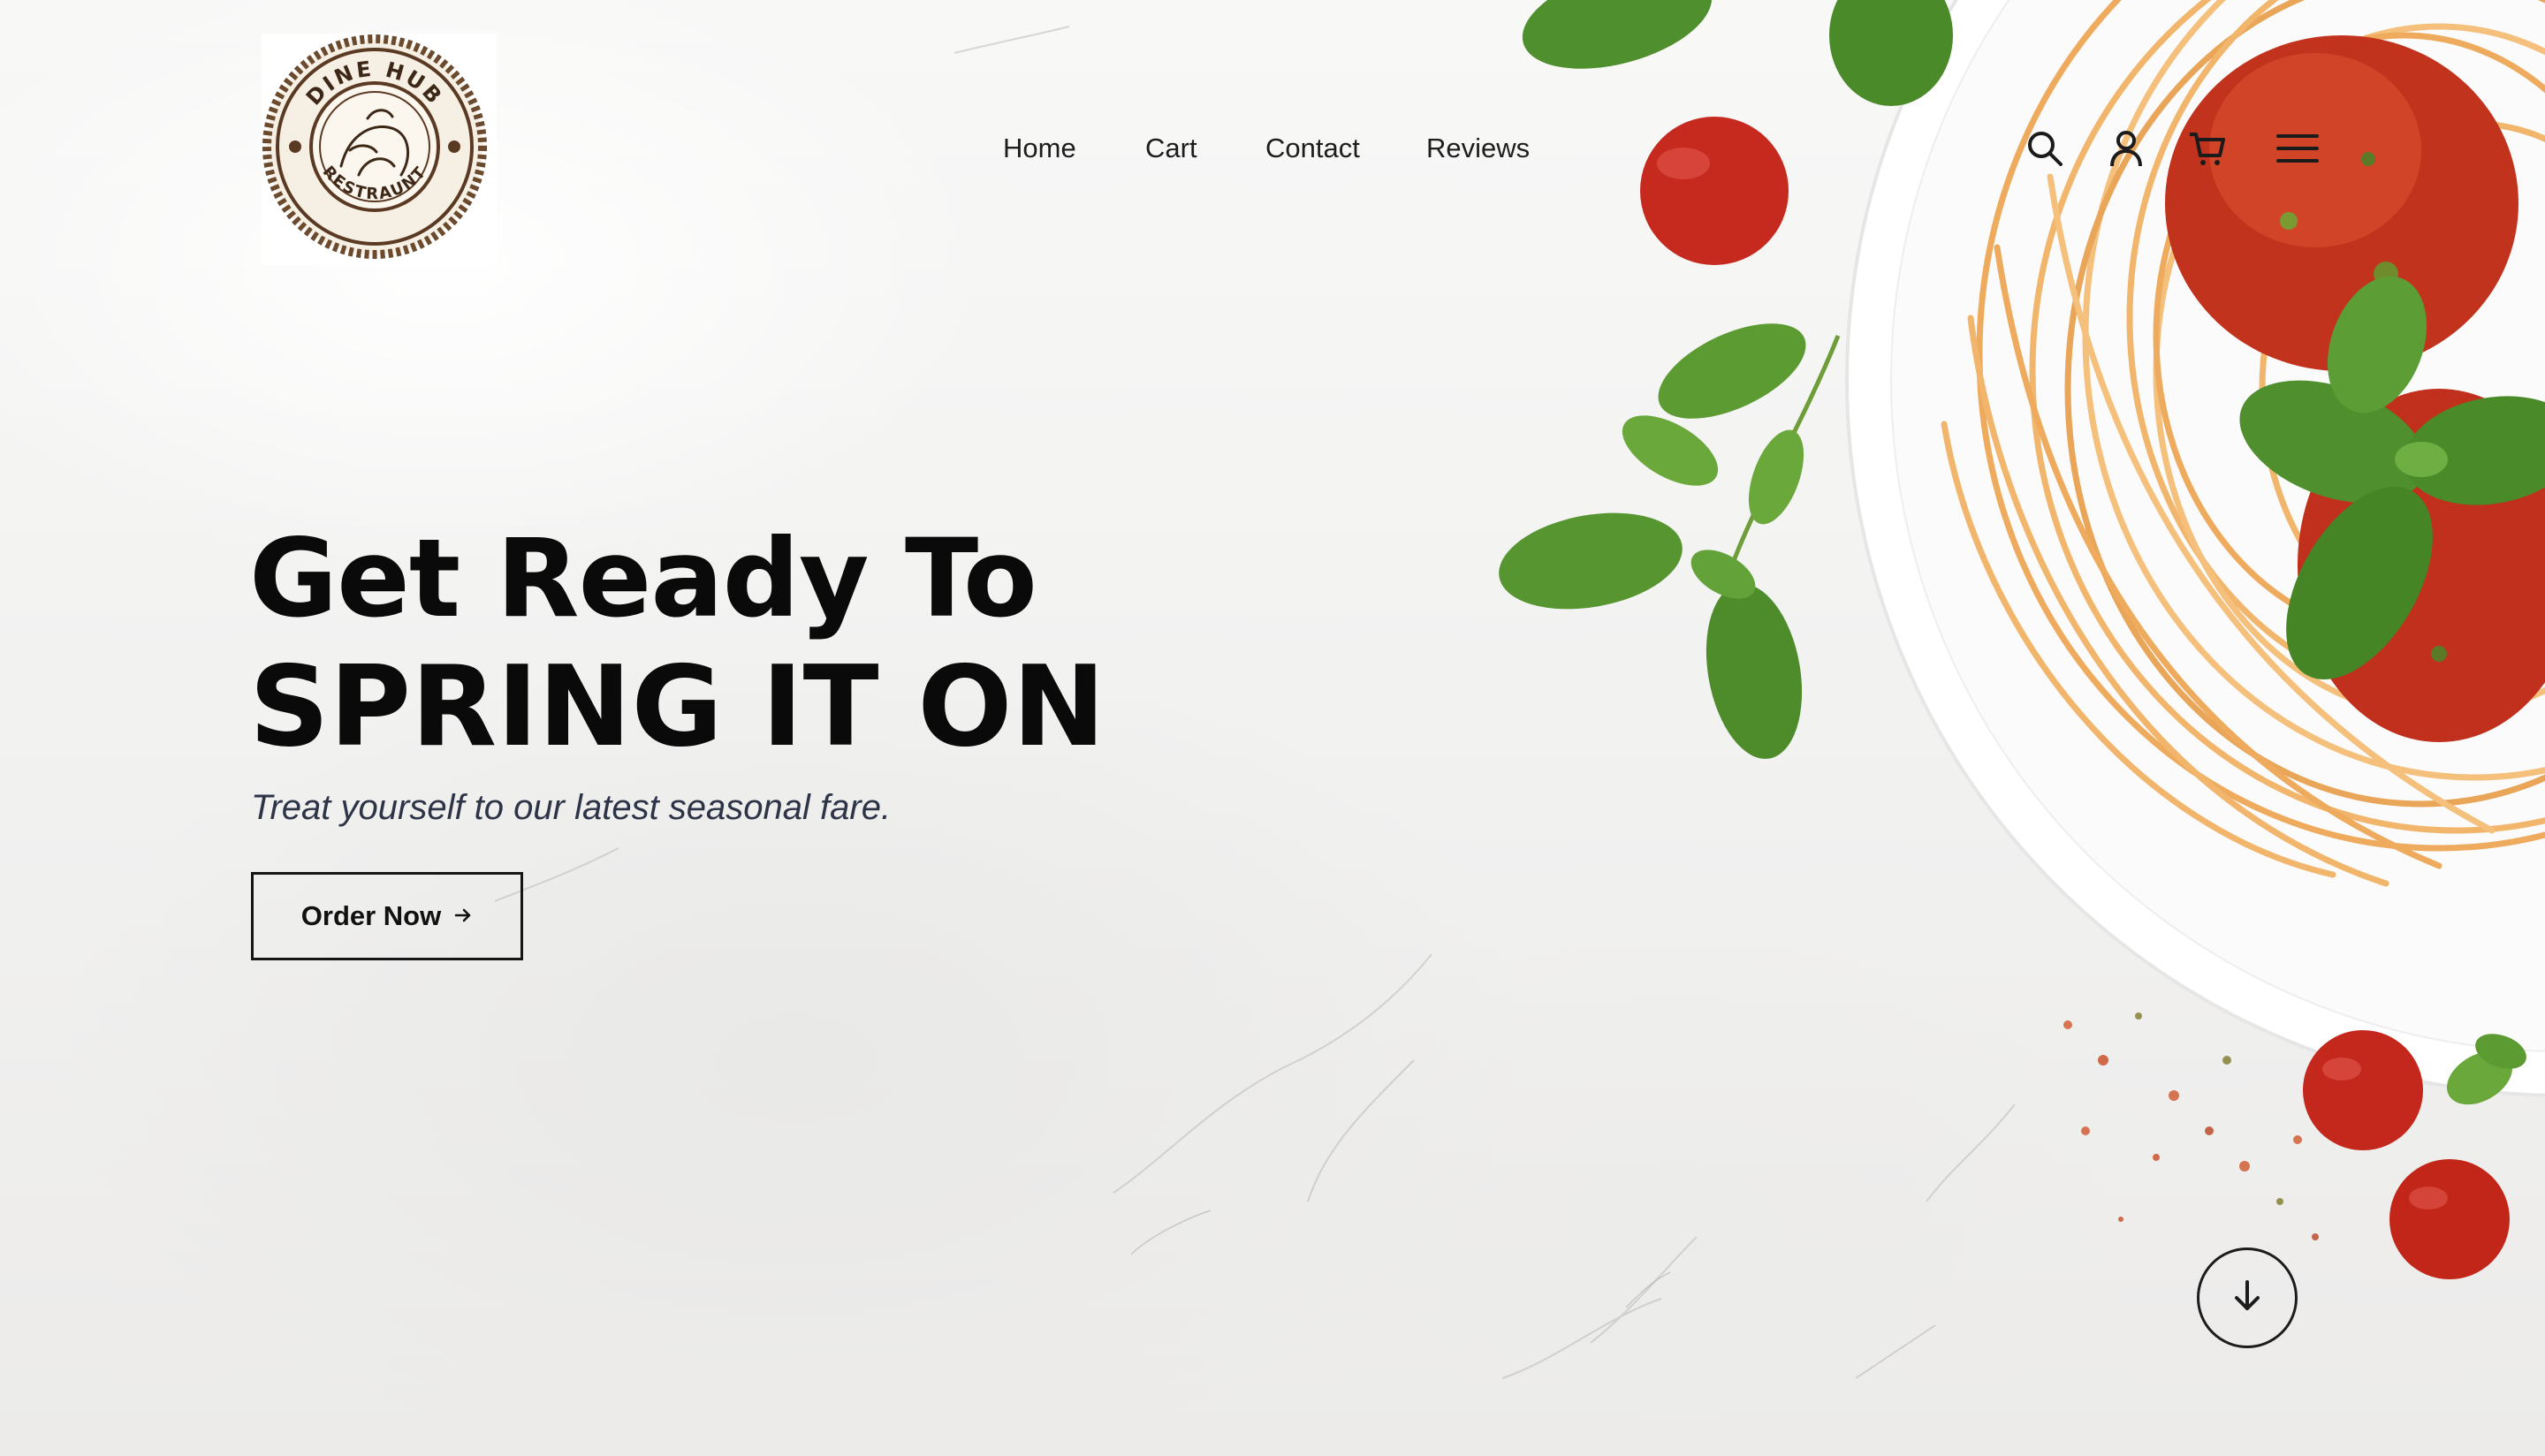  Describe the element at coordinates (379, 150) in the screenshot. I see `brand-logo: DINE HUB RESTRAUNT` at that location.